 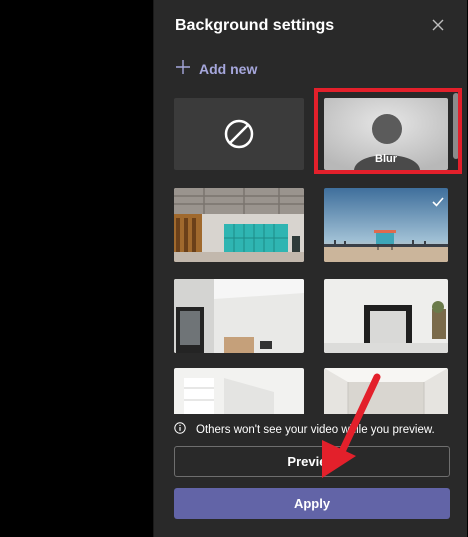 I want to click on background-tile-beach, so click(x=386, y=225).